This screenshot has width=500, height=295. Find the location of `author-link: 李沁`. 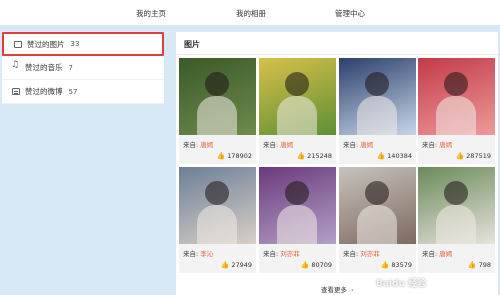

author-link: 李沁 is located at coordinates (206, 254).